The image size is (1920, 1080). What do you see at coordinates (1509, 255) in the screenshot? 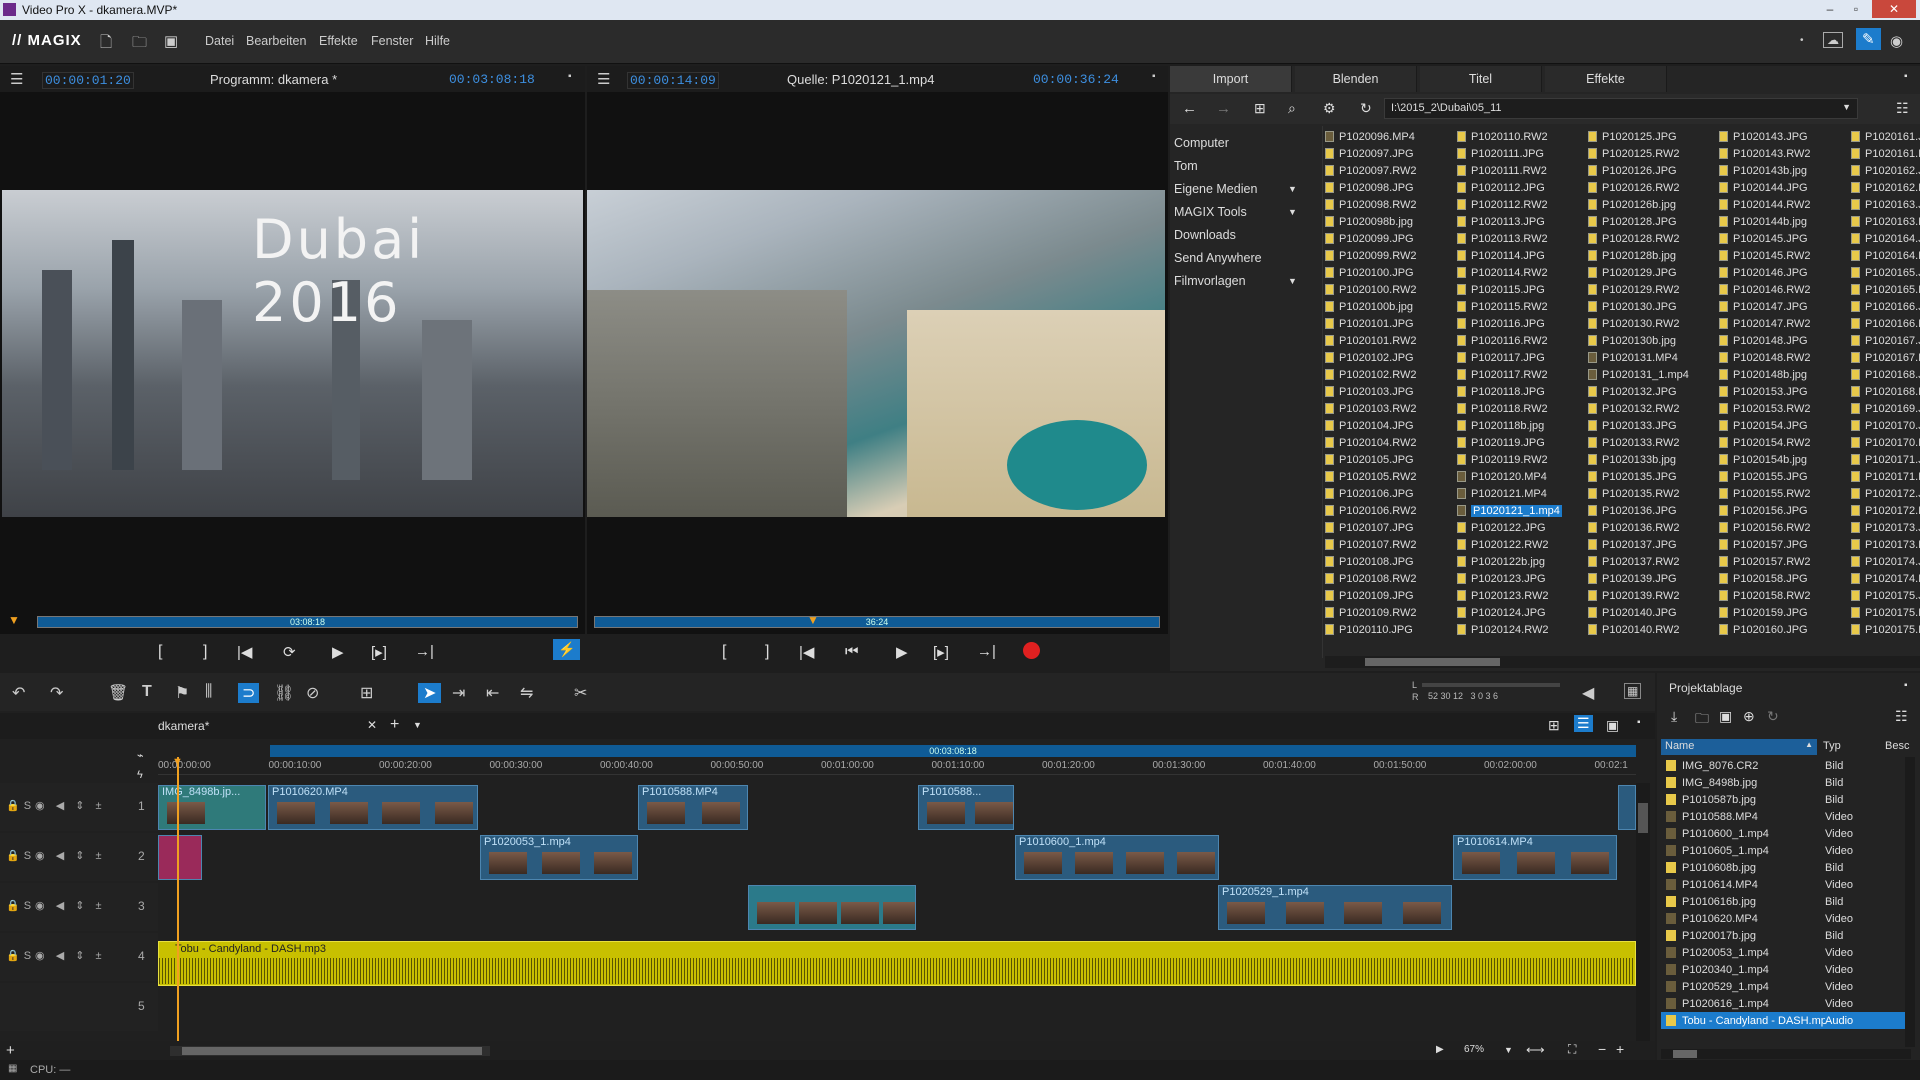
I see `file-item: P1020114.JPG` at bounding box center [1509, 255].